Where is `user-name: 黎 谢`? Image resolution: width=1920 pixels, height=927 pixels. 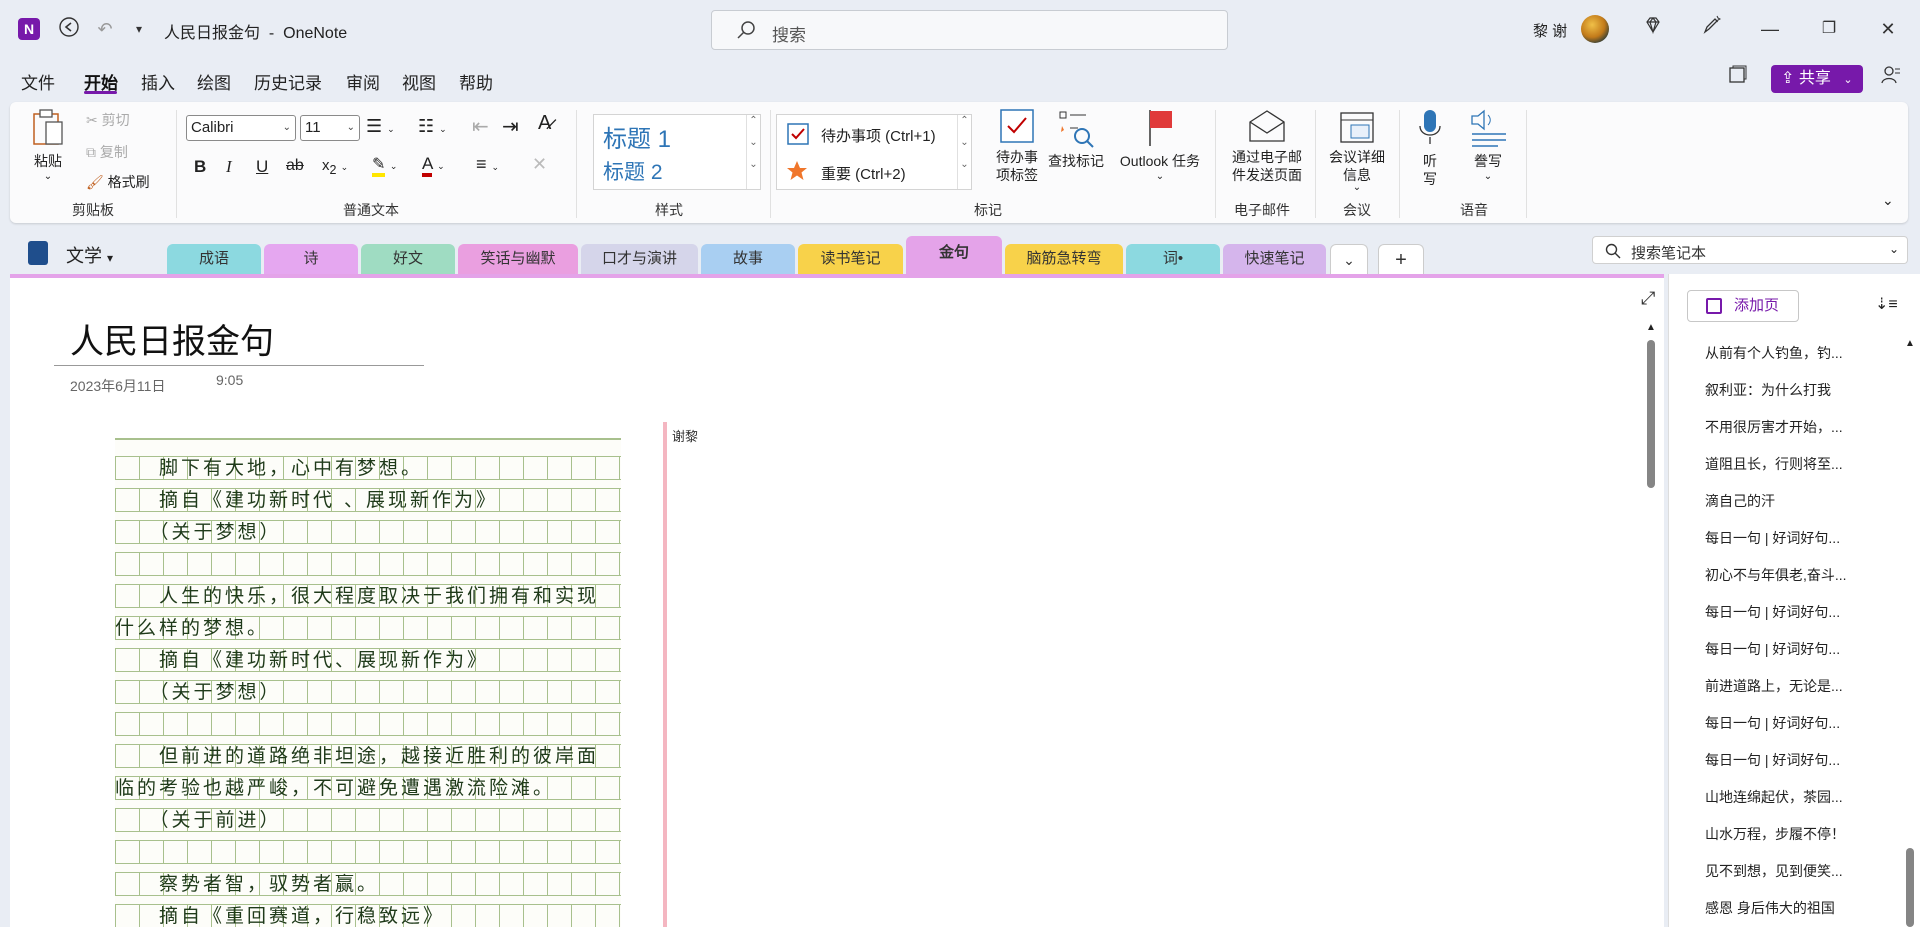 user-name: 黎 谢 is located at coordinates (1550, 30).